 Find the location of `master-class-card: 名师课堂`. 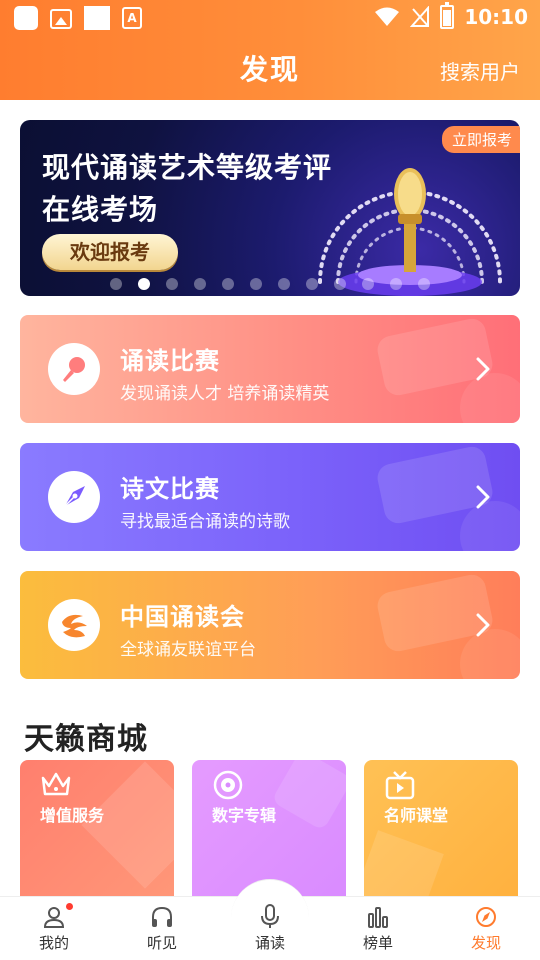

master-class-card: 名师课堂 is located at coordinates (441, 830).